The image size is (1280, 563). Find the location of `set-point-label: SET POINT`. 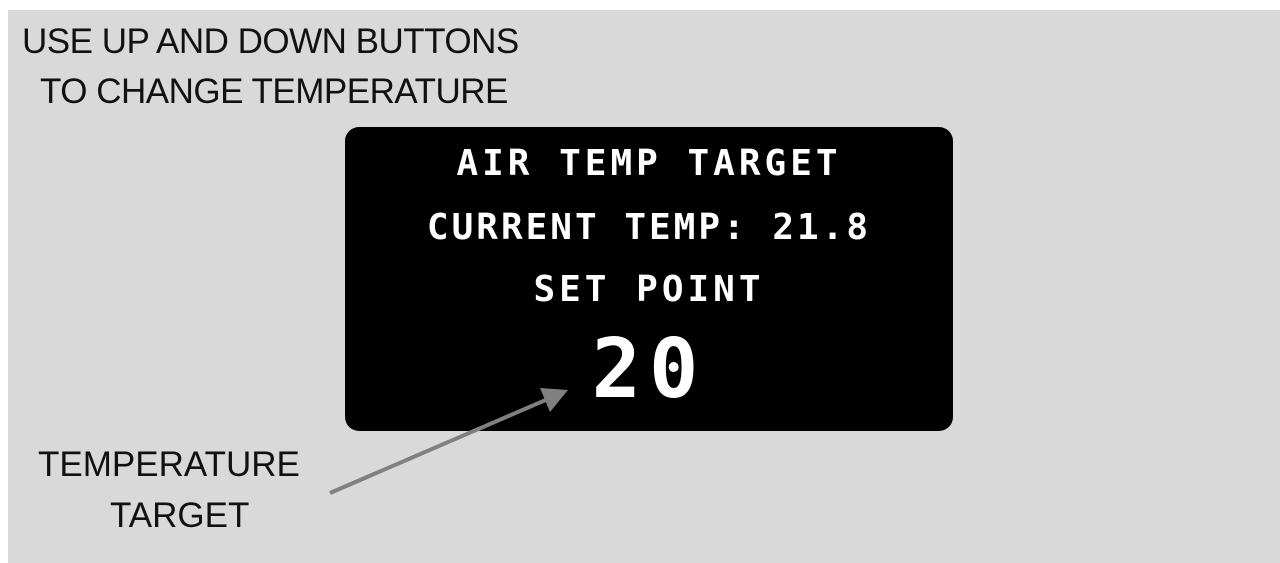

set-point-label: SET POINT is located at coordinates (649, 289).